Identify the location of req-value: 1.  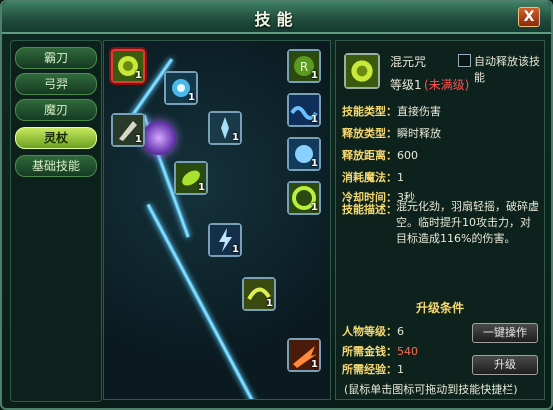
(400, 369).